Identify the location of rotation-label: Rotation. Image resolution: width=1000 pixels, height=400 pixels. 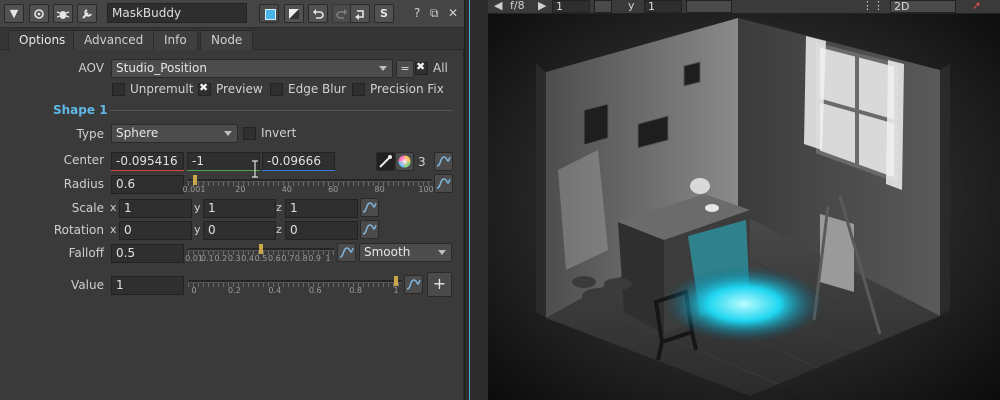
(78, 230).